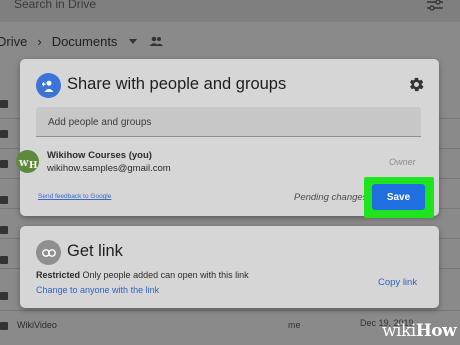  What do you see at coordinates (397, 282) in the screenshot?
I see `copy-link-button: Copy link` at bounding box center [397, 282].